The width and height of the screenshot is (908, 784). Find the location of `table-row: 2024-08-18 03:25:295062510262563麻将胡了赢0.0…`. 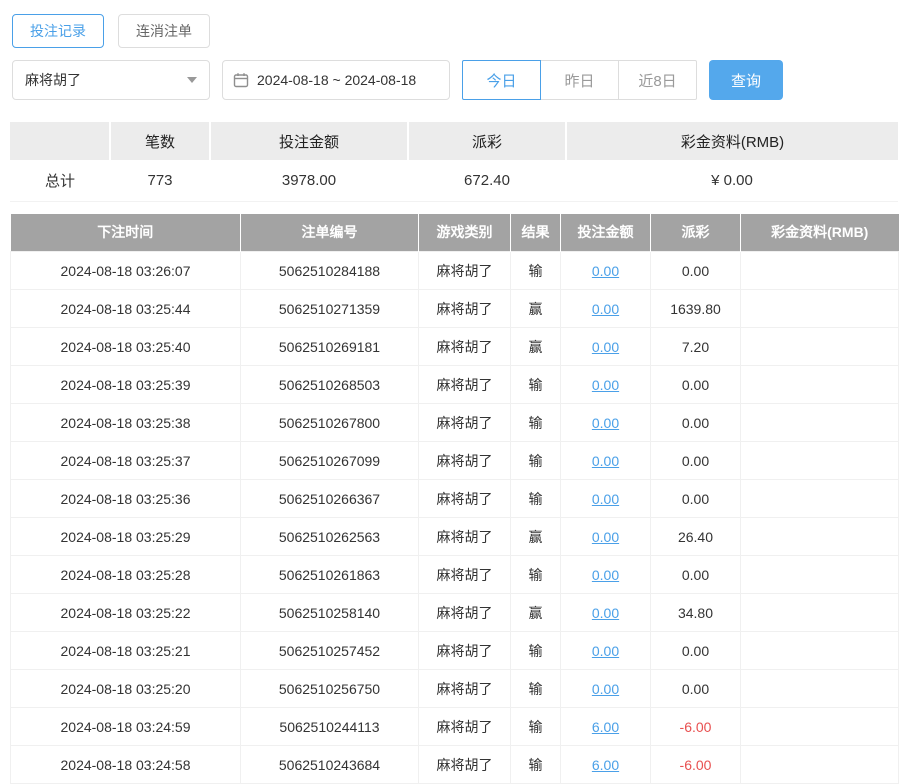

table-row: 2024-08-18 03:25:295062510262563麻将胡了赢0.0… is located at coordinates (455, 537).